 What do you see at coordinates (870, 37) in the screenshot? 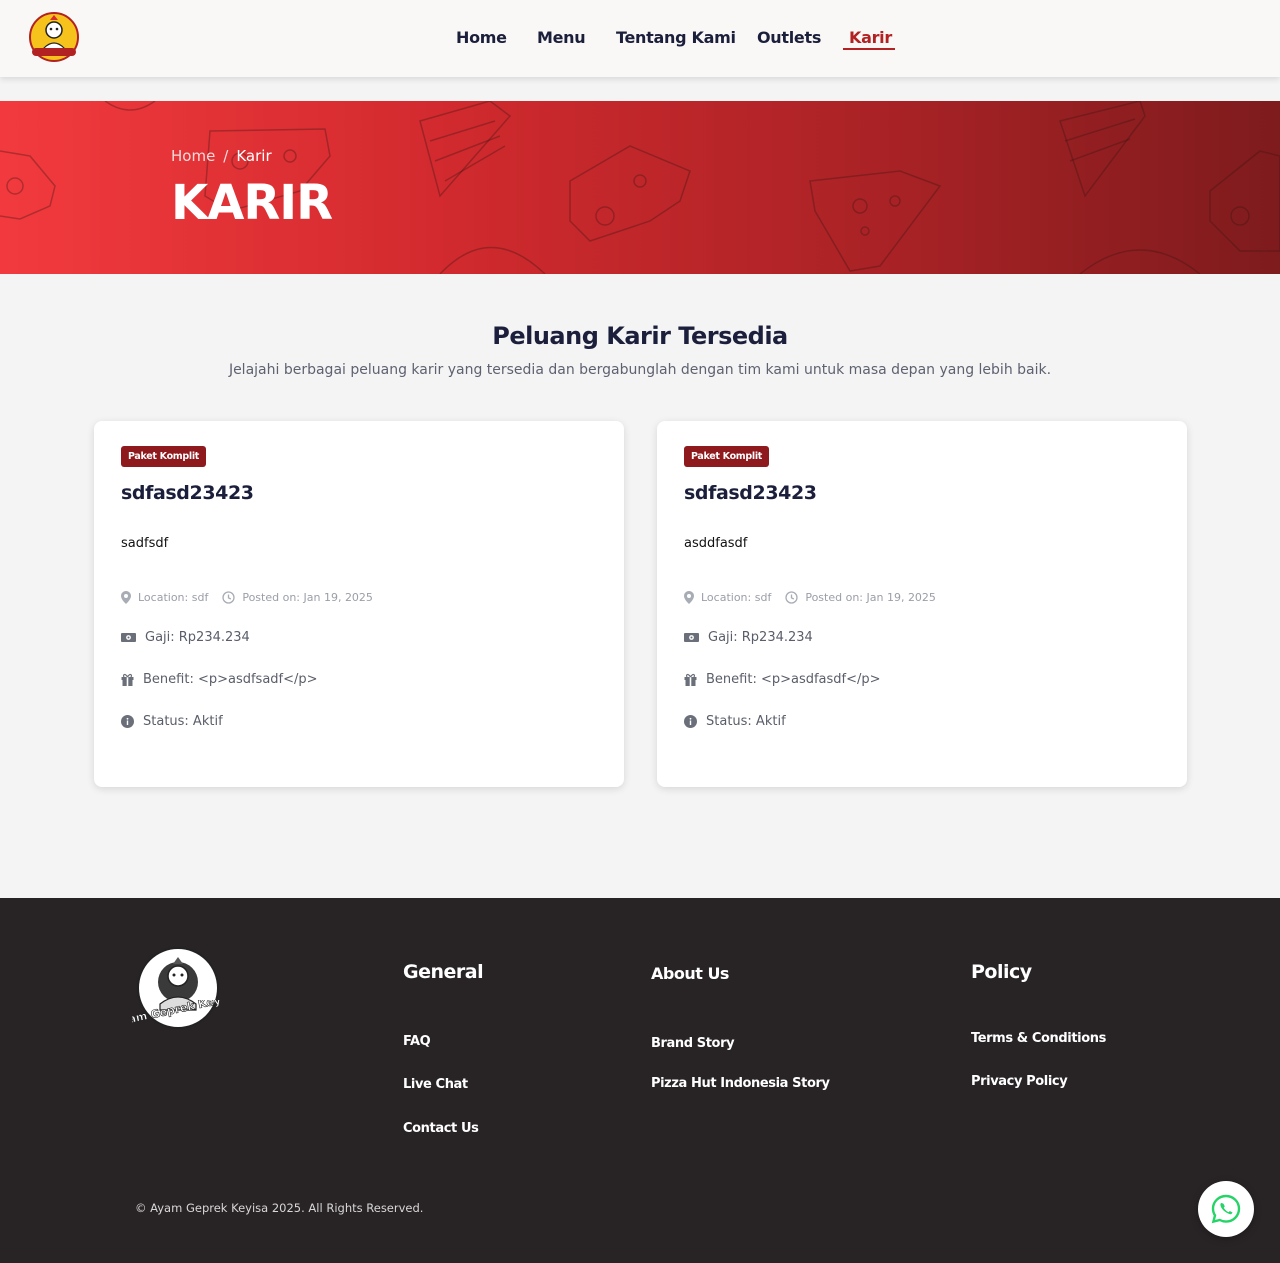
I see `nav-karir: Karir` at bounding box center [870, 37].